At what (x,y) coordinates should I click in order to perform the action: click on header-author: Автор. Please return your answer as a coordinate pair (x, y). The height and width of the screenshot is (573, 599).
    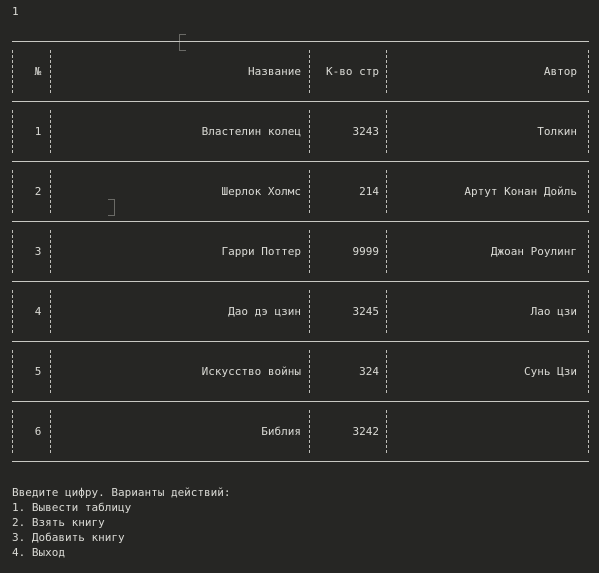
    Looking at the image, I should click on (560, 71).